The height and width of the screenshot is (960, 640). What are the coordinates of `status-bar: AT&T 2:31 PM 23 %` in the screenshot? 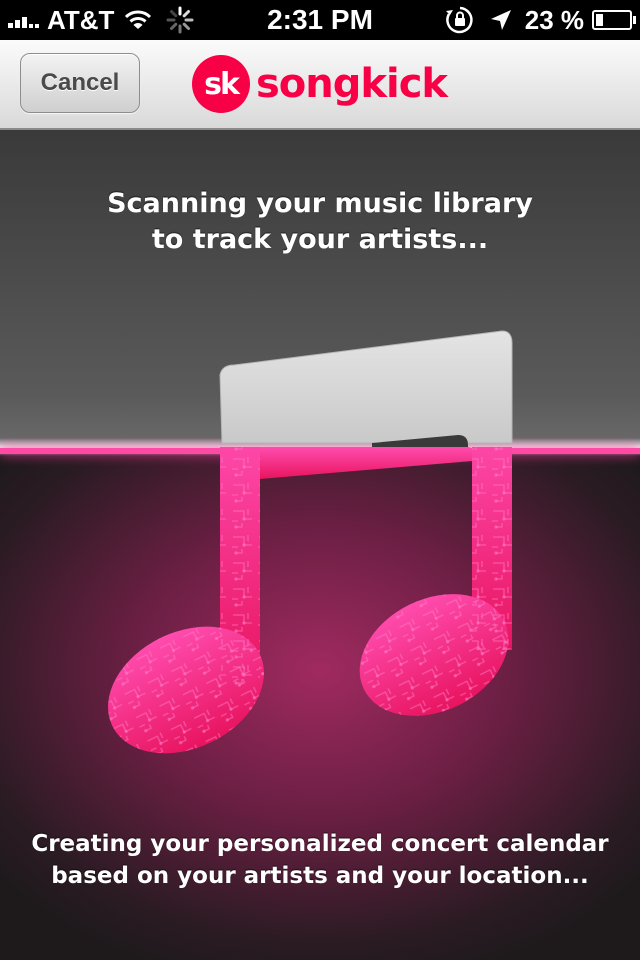 It's located at (320, 20).